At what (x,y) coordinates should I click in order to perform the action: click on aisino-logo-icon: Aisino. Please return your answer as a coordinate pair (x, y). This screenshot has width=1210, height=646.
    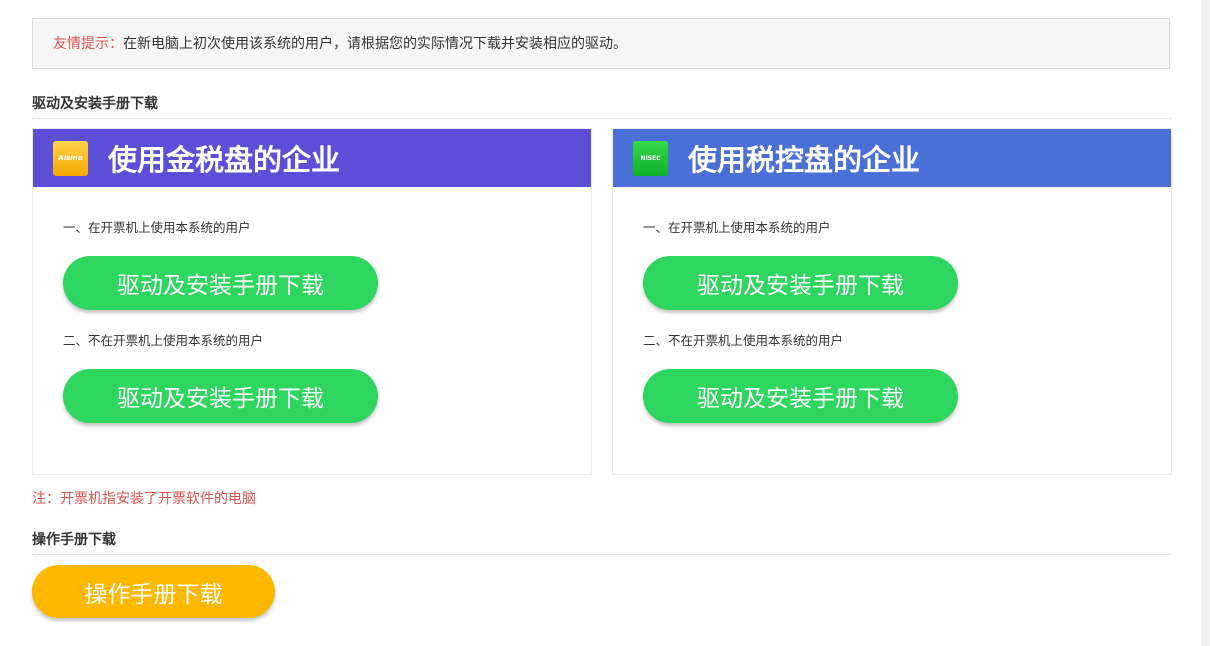
    Looking at the image, I should click on (70, 158).